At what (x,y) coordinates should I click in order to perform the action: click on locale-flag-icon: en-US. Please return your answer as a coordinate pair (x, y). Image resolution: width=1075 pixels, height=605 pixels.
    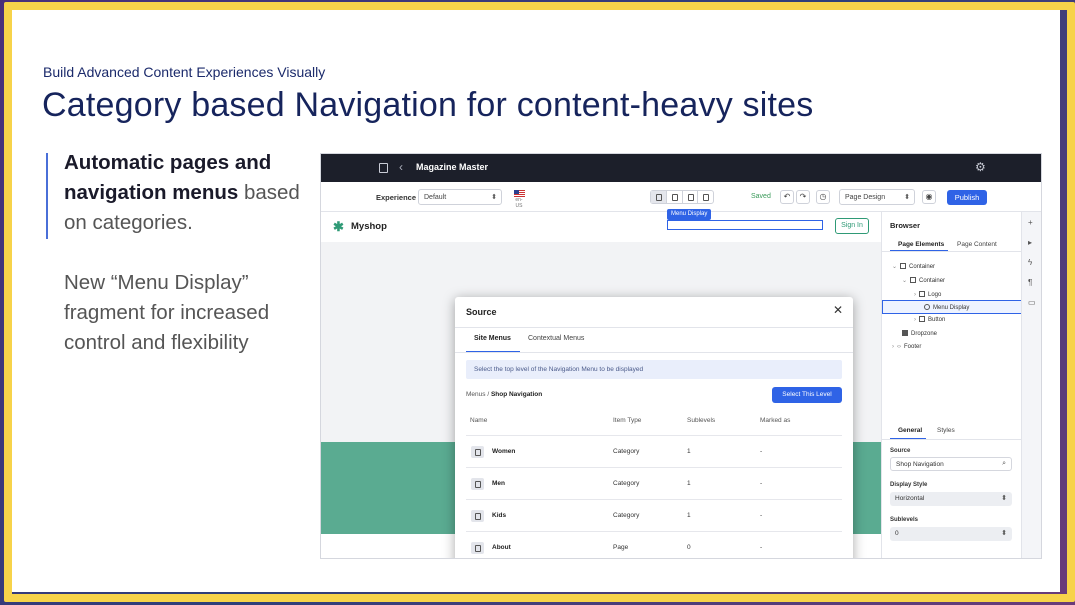
    Looking at the image, I should click on (519, 199).